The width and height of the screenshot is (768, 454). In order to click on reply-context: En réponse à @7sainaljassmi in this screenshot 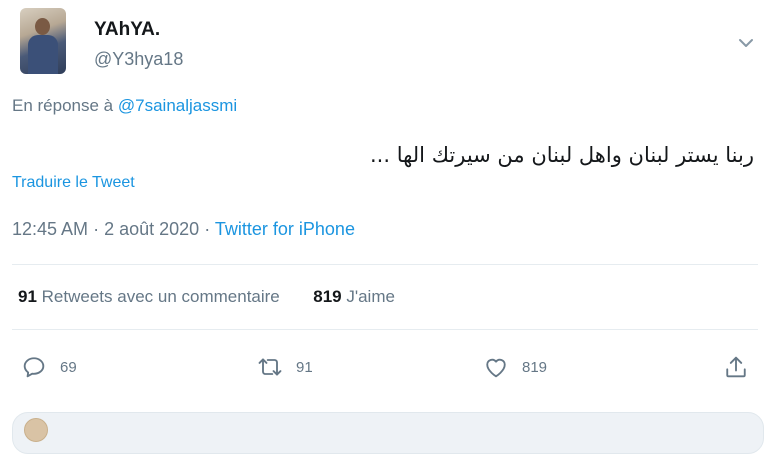, I will do `click(124, 106)`.